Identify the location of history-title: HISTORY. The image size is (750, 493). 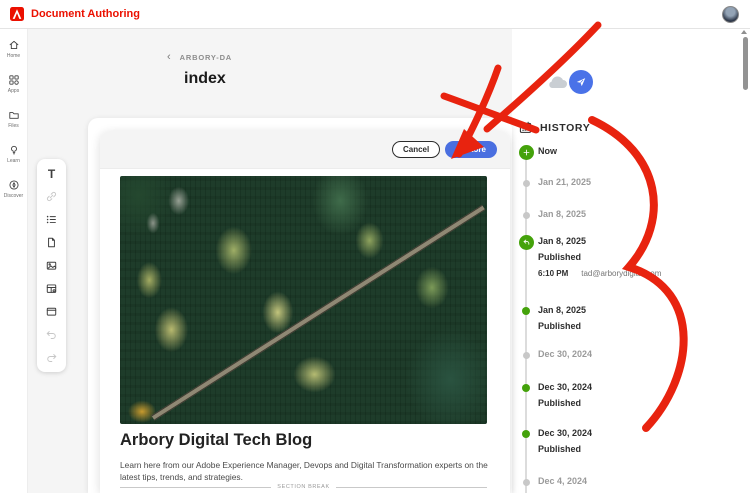
(565, 127).